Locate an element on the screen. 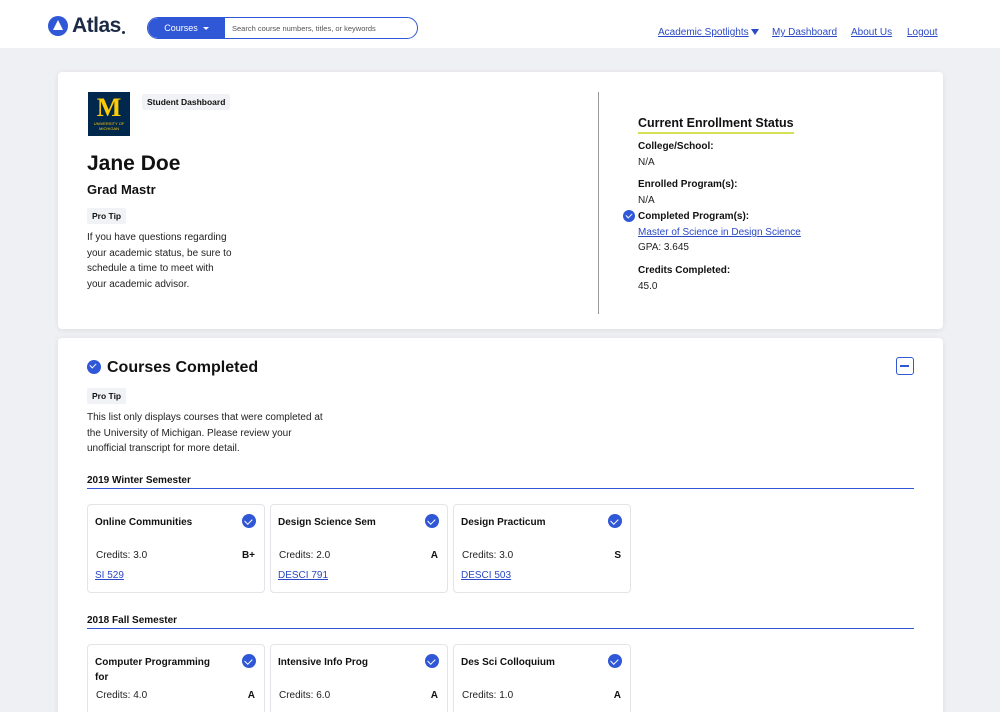 The image size is (1000, 712). student-program: Grad Mastr is located at coordinates (121, 189).